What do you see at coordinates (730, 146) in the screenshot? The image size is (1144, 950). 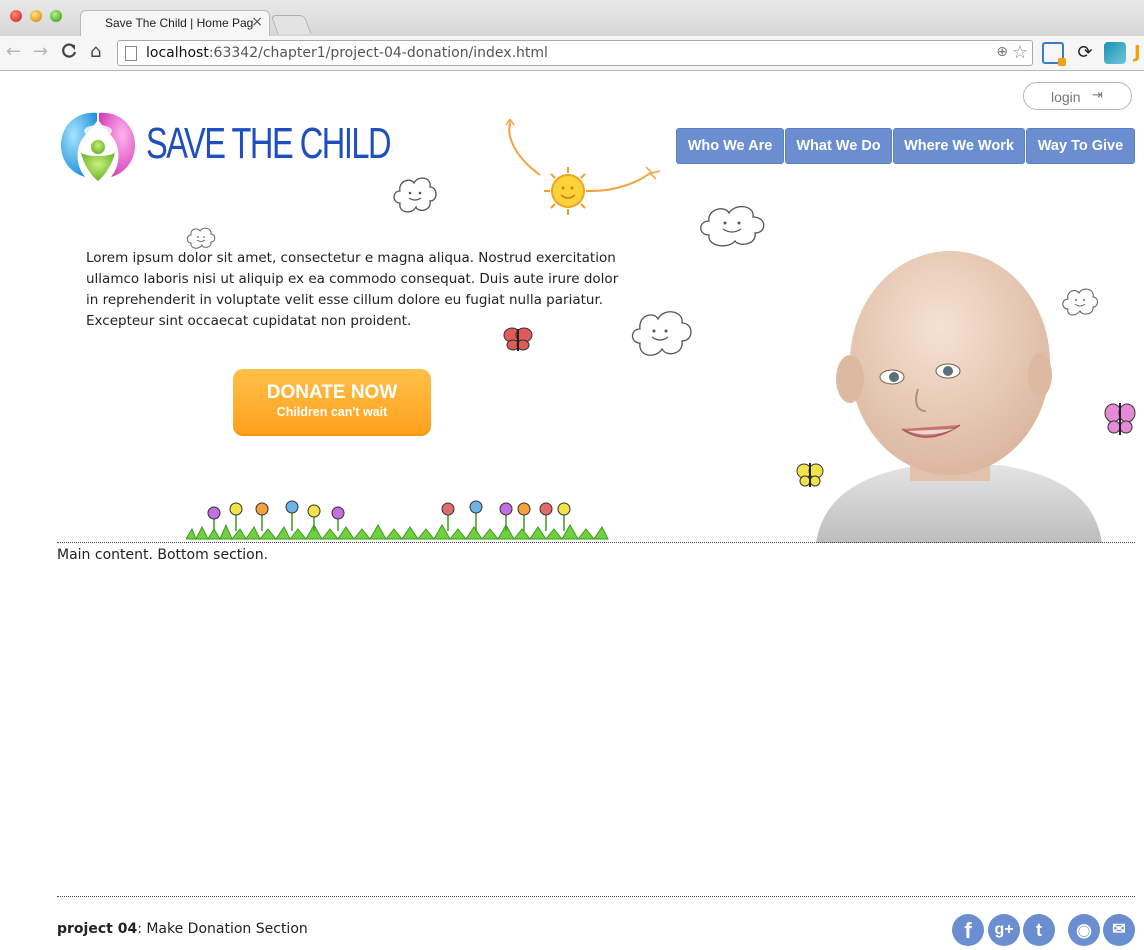 I see `nav-who-we-are: Who We Are` at bounding box center [730, 146].